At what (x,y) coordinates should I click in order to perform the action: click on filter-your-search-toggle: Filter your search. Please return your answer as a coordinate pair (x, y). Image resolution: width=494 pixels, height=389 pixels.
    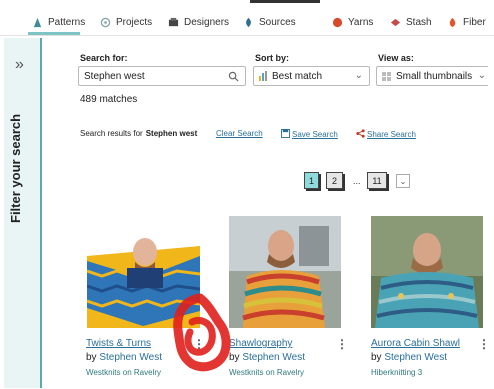
    Looking at the image, I should click on (23, 168).